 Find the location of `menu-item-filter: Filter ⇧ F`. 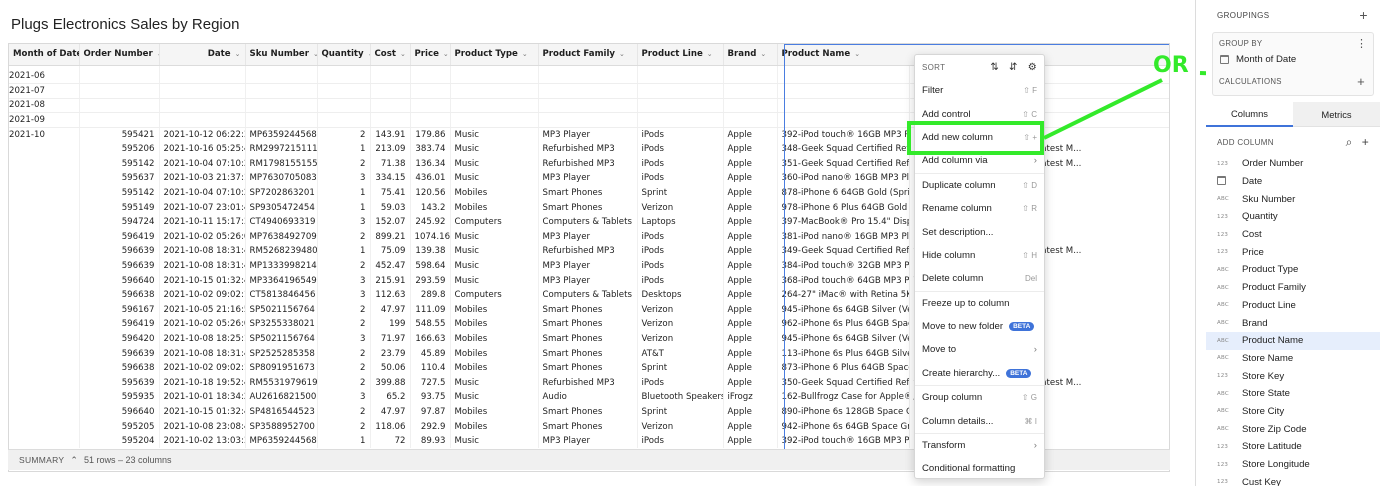

menu-item-filter: Filter ⇧ F is located at coordinates (979, 90).